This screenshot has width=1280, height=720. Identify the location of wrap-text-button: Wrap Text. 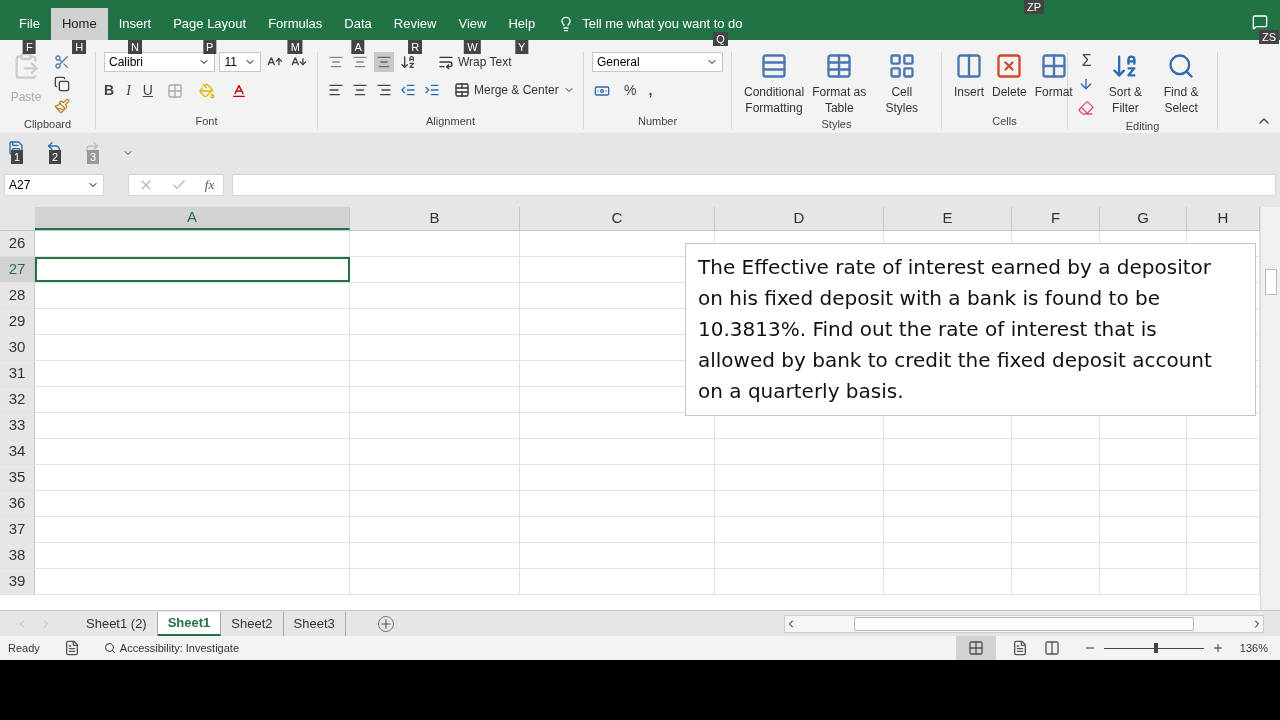
(475, 62).